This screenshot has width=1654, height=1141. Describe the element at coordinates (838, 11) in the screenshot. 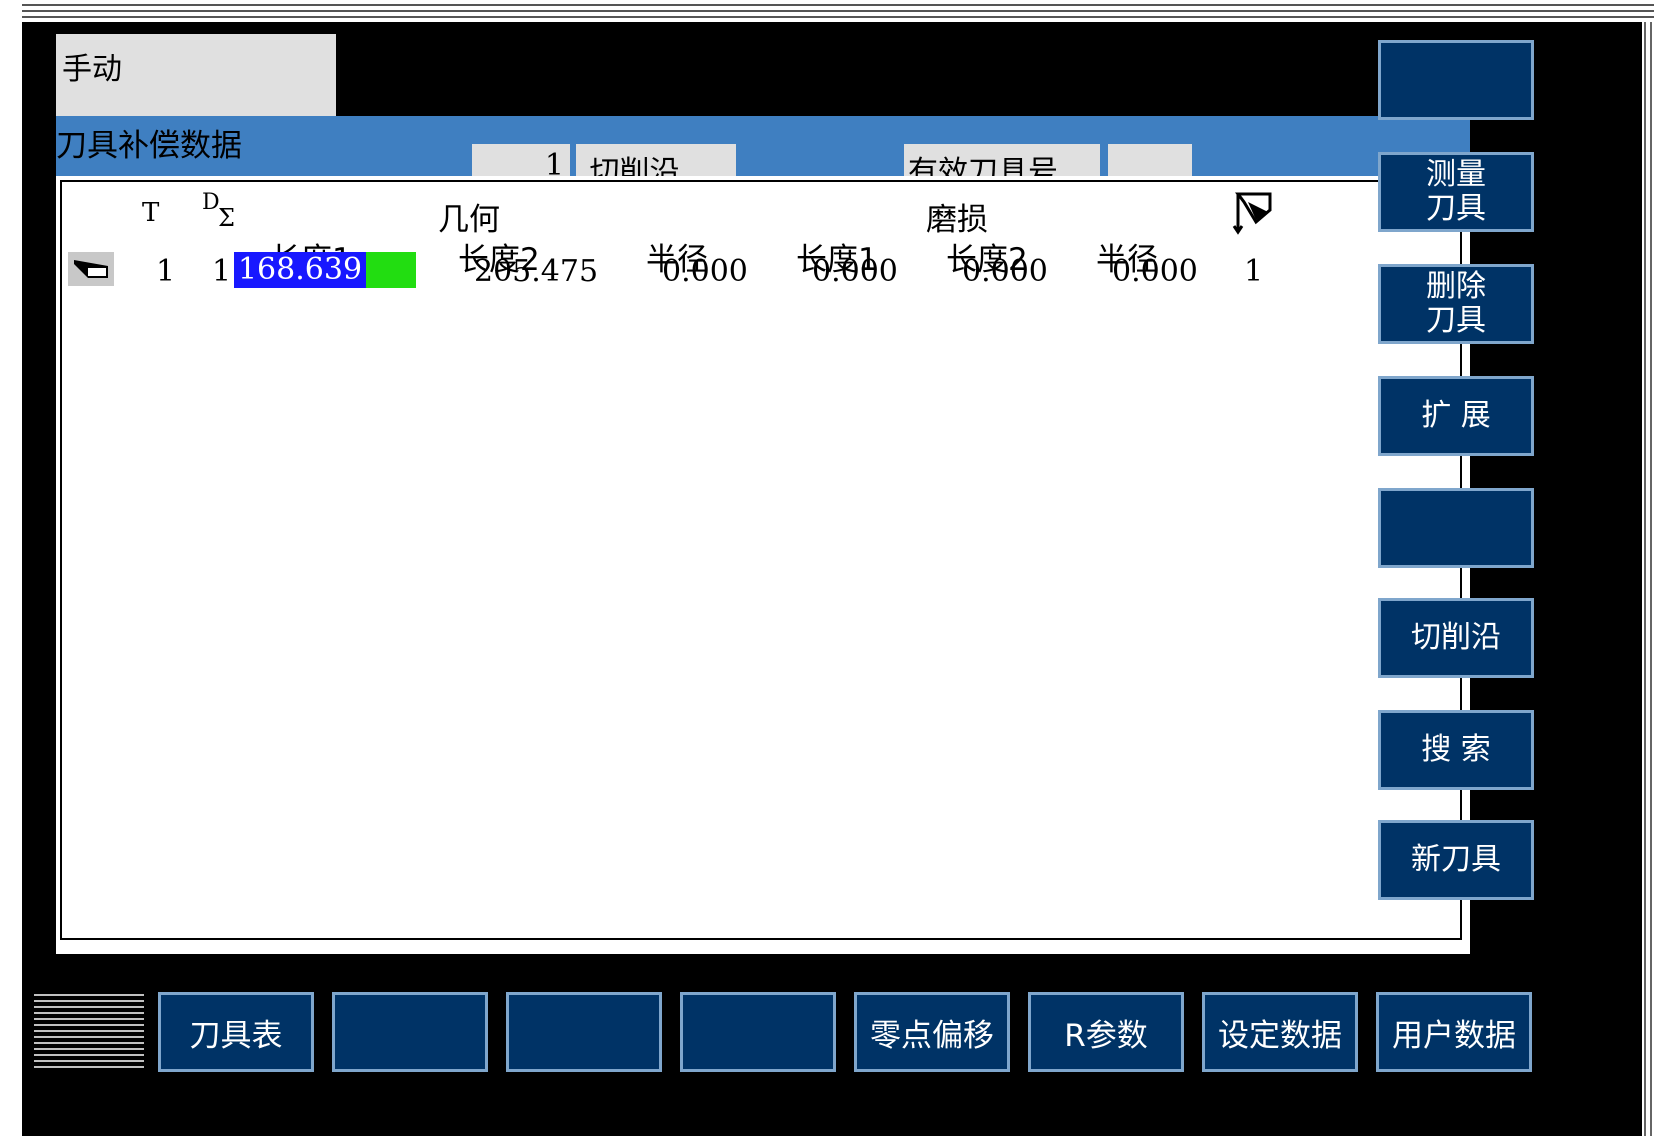

I see `top-border` at that location.